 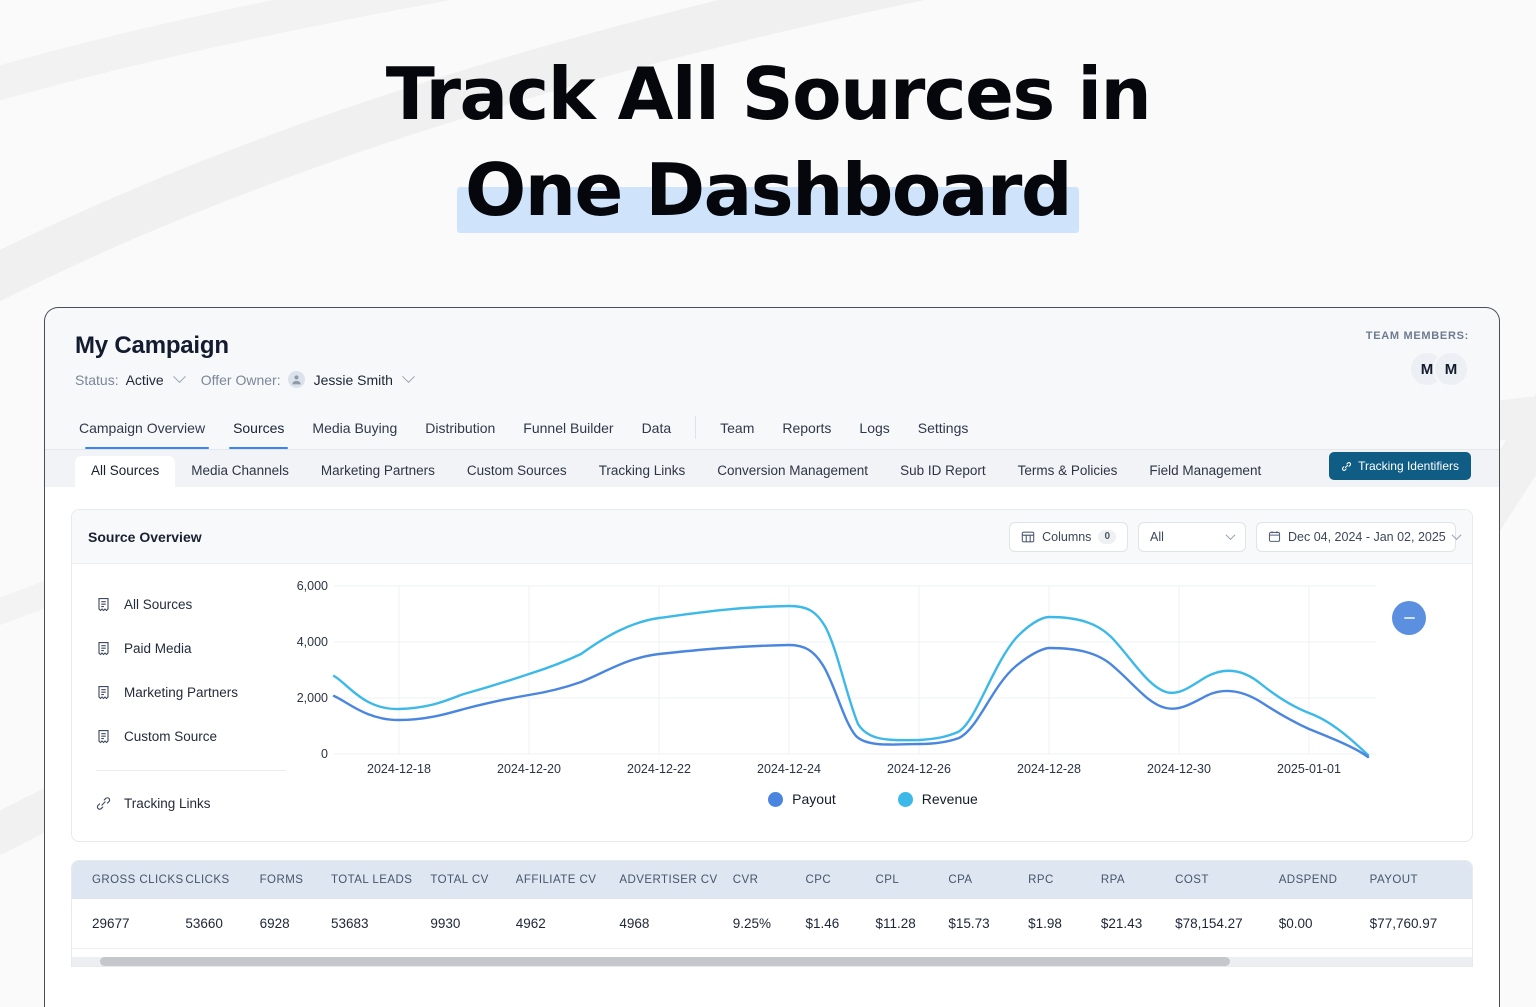 What do you see at coordinates (1028, 537) in the screenshot?
I see `columns-grid-icon` at bounding box center [1028, 537].